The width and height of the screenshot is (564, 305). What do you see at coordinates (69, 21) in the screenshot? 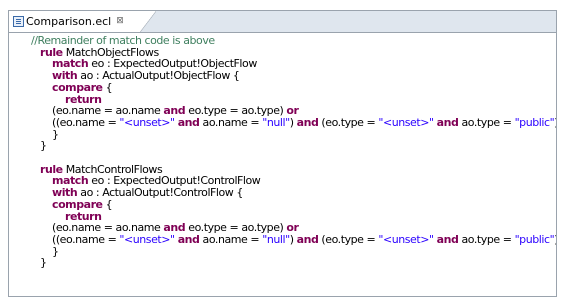
I see `editor-tab-label: Comparison.ecl` at bounding box center [69, 21].